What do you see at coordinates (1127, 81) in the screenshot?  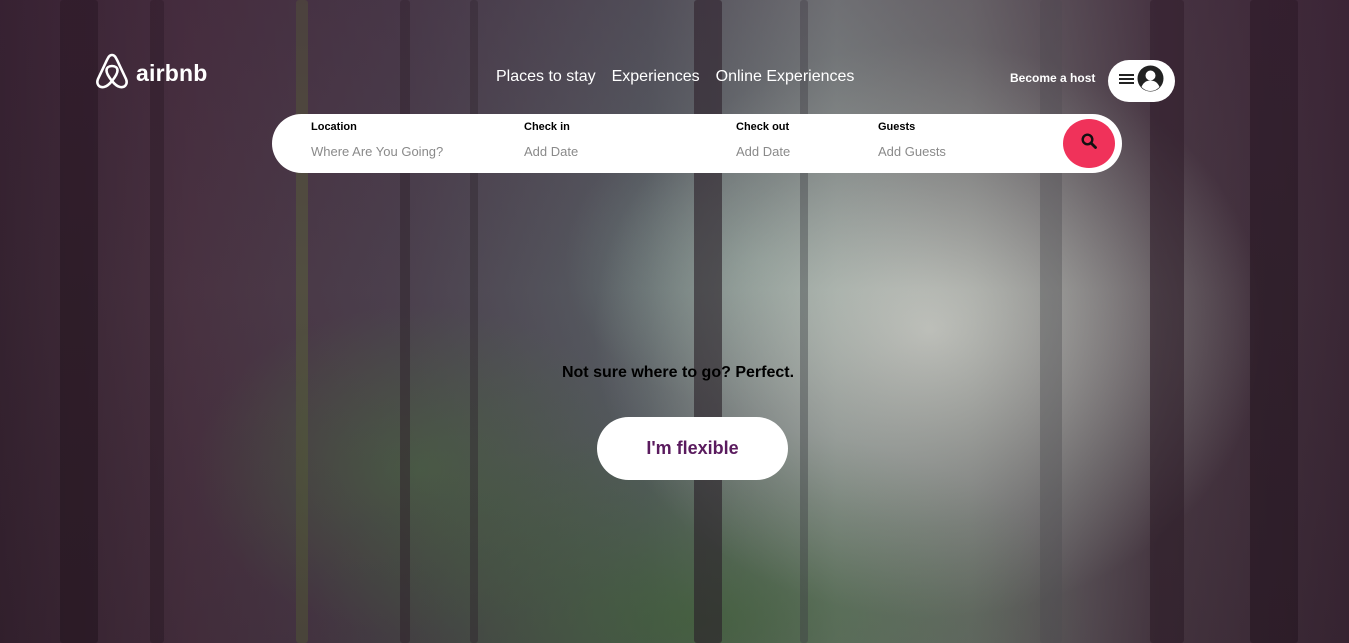 I see `hamburger-icon` at bounding box center [1127, 81].